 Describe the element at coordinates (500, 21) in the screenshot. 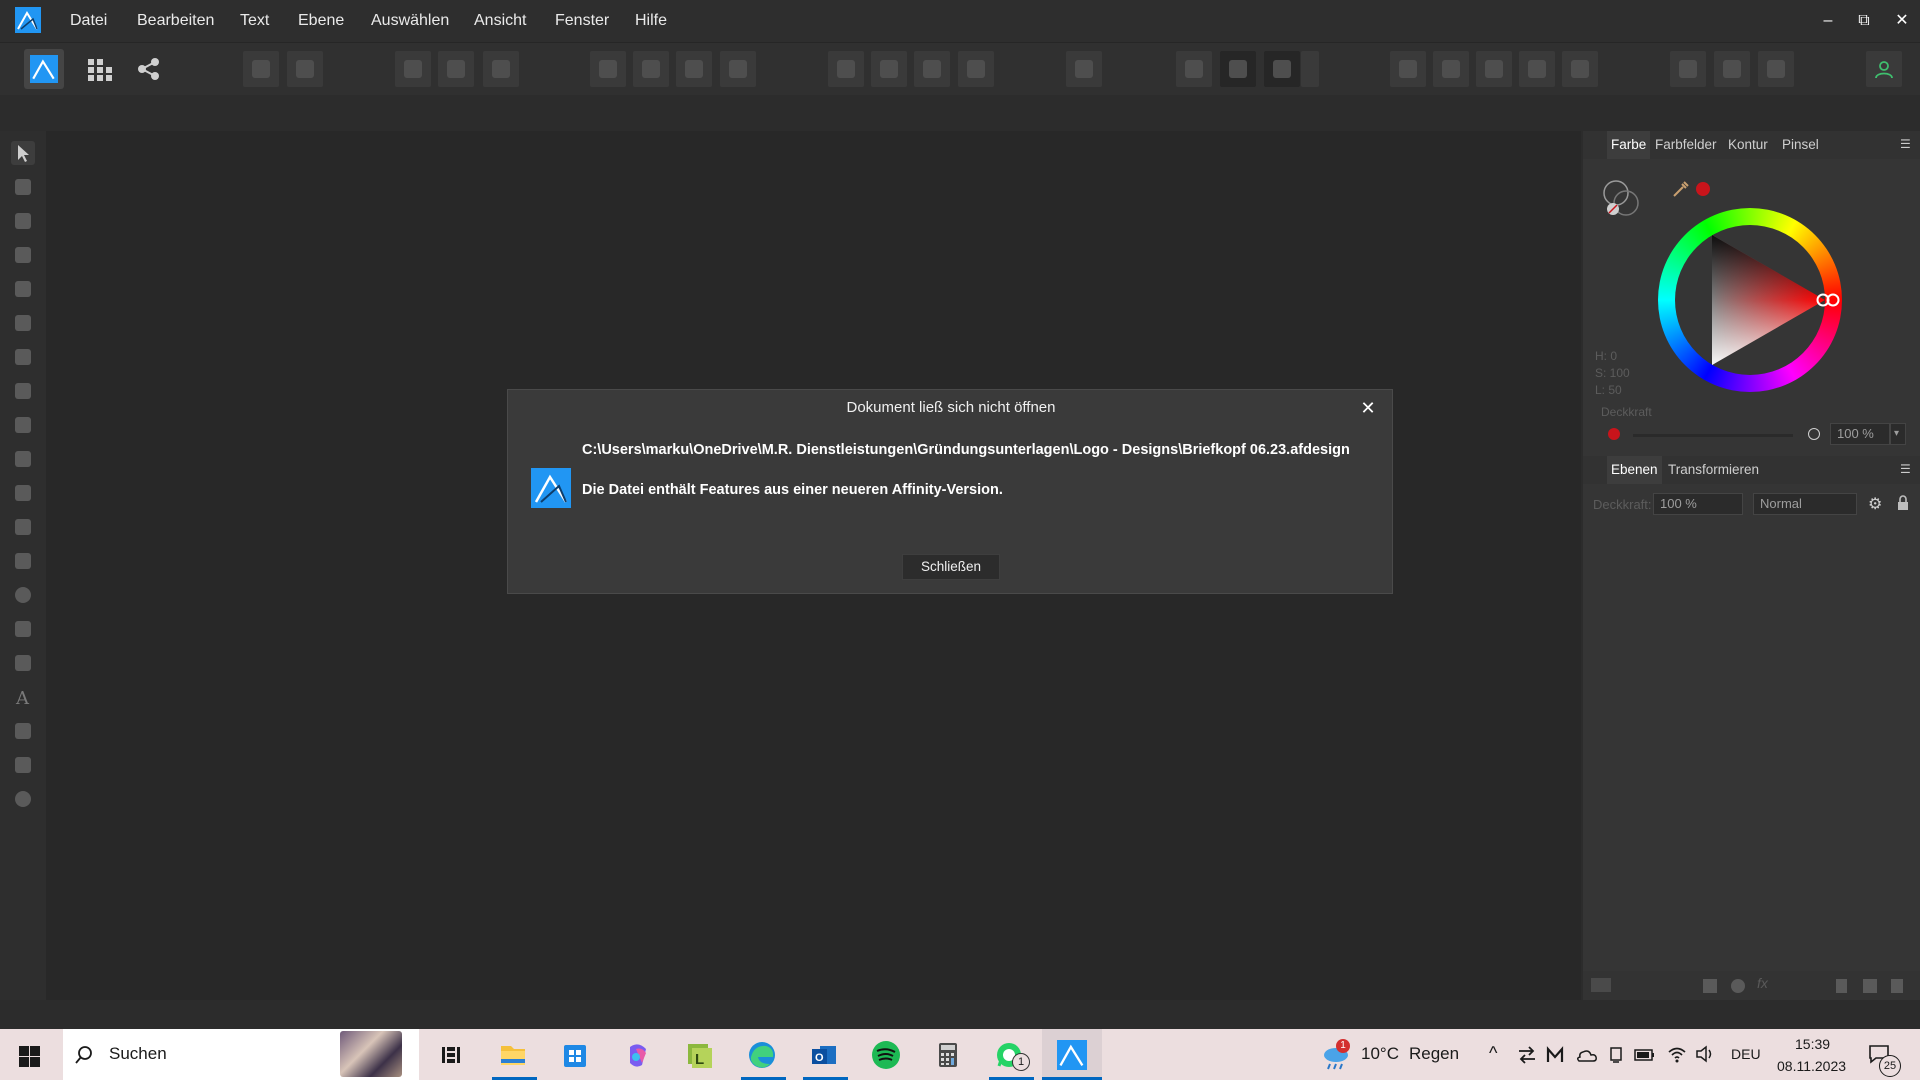

I see `menu-ansicht: Ansicht` at that location.